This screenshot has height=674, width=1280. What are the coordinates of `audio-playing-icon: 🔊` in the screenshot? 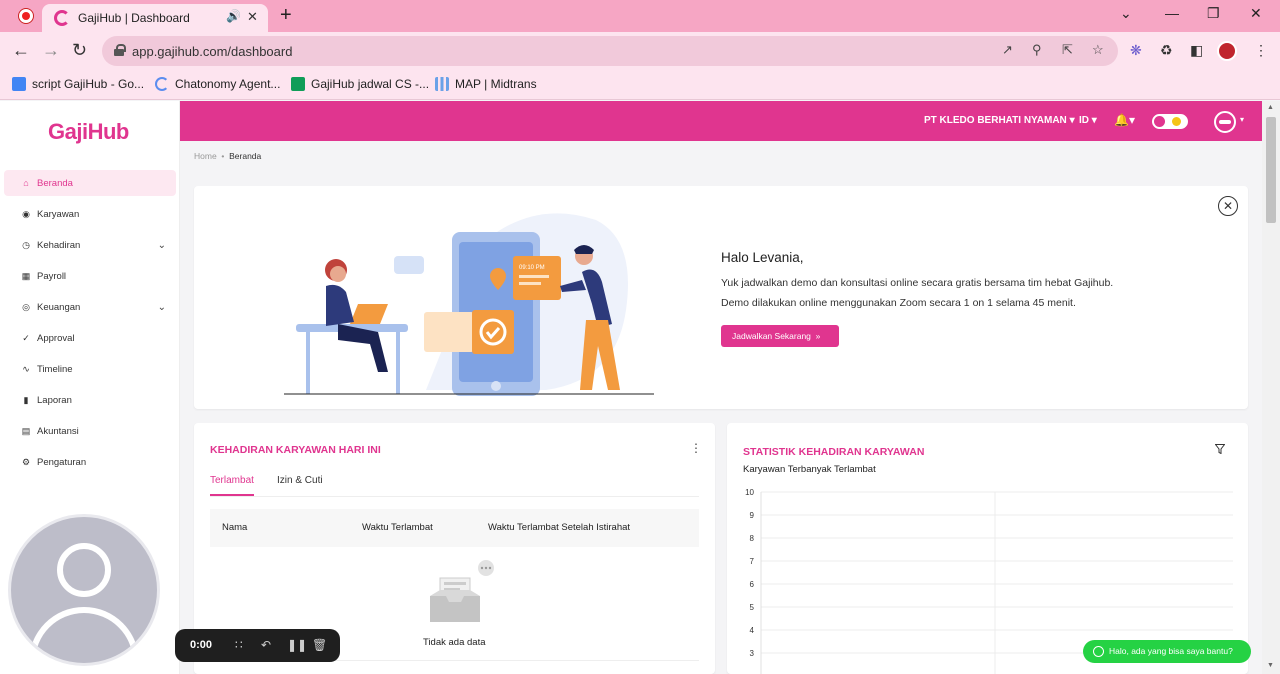 It's located at (233, 16).